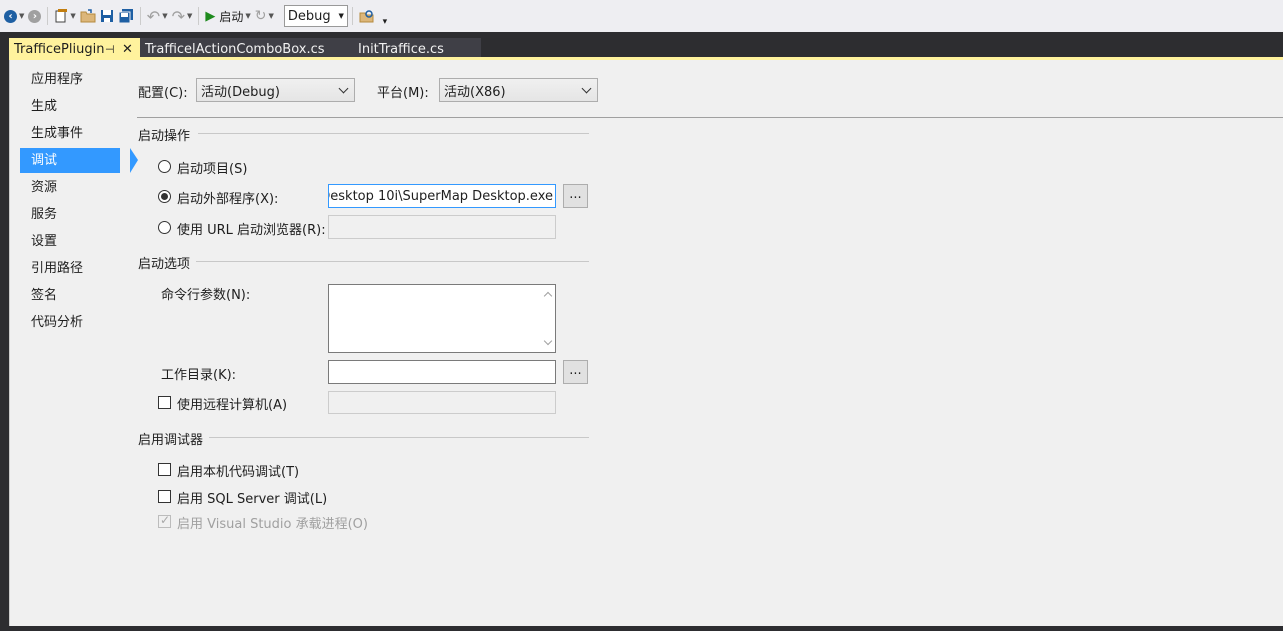 Image resolution: width=1283 pixels, height=631 pixels. I want to click on working-dir-input, so click(442, 372).